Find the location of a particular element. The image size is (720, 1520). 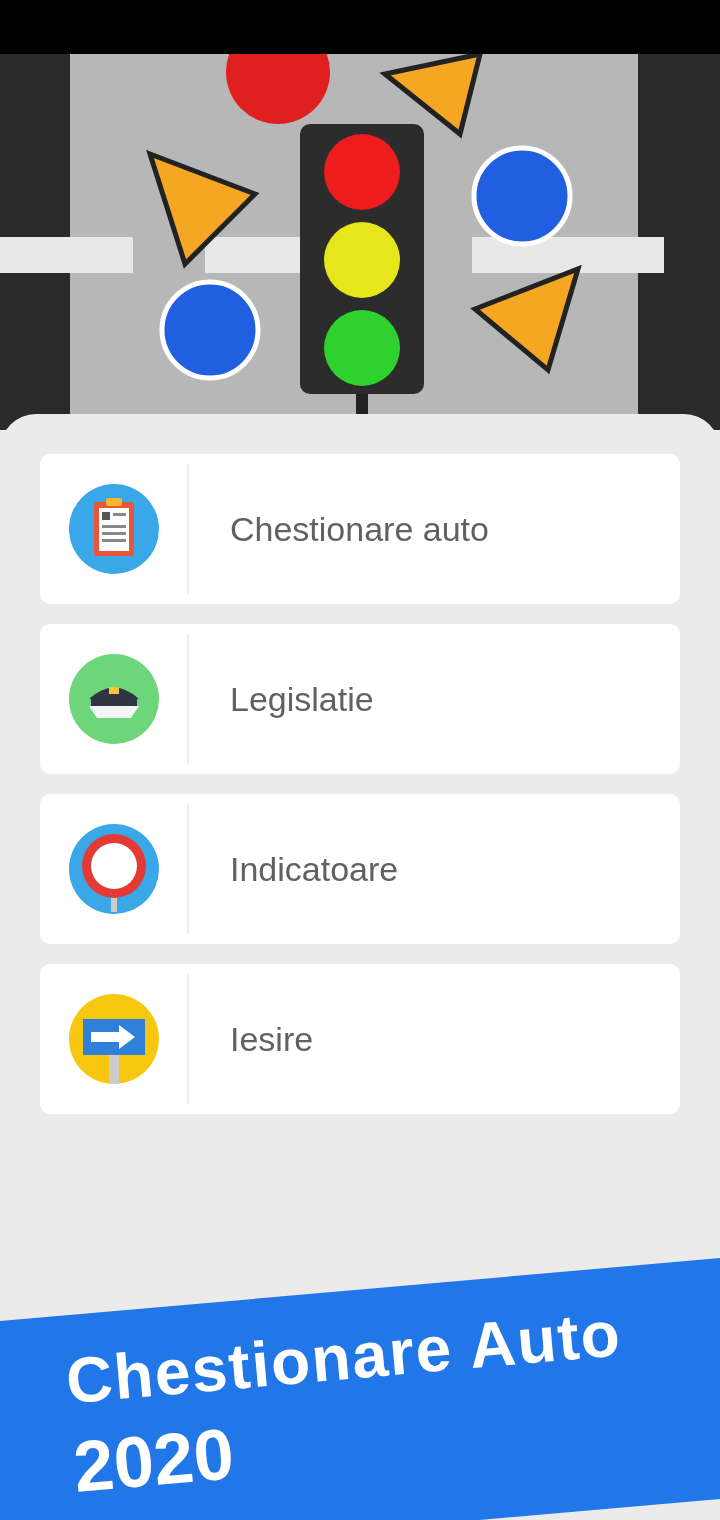

menu-item: Indicatoare is located at coordinates (360, 869).